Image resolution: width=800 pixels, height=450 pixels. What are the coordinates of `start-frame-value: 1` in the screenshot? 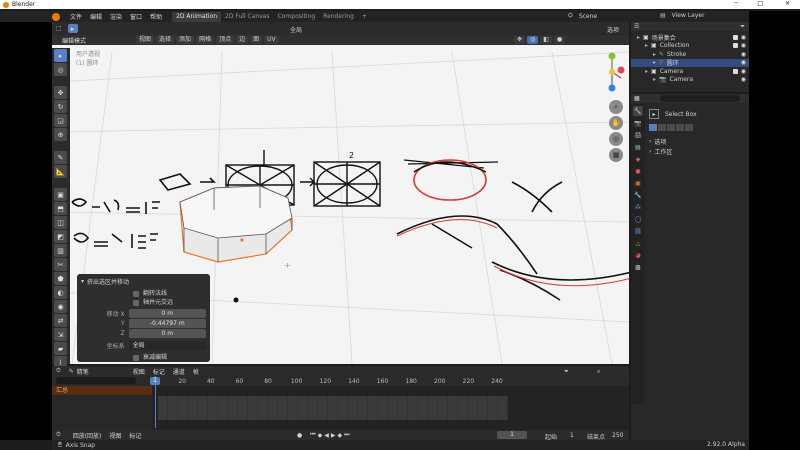 It's located at (572, 435).